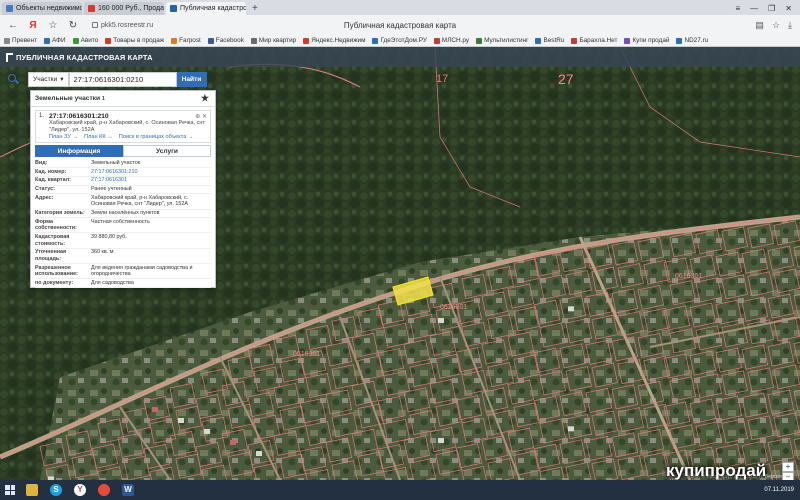 The height and width of the screenshot is (500, 800). I want to click on start-button, so click(10, 490).